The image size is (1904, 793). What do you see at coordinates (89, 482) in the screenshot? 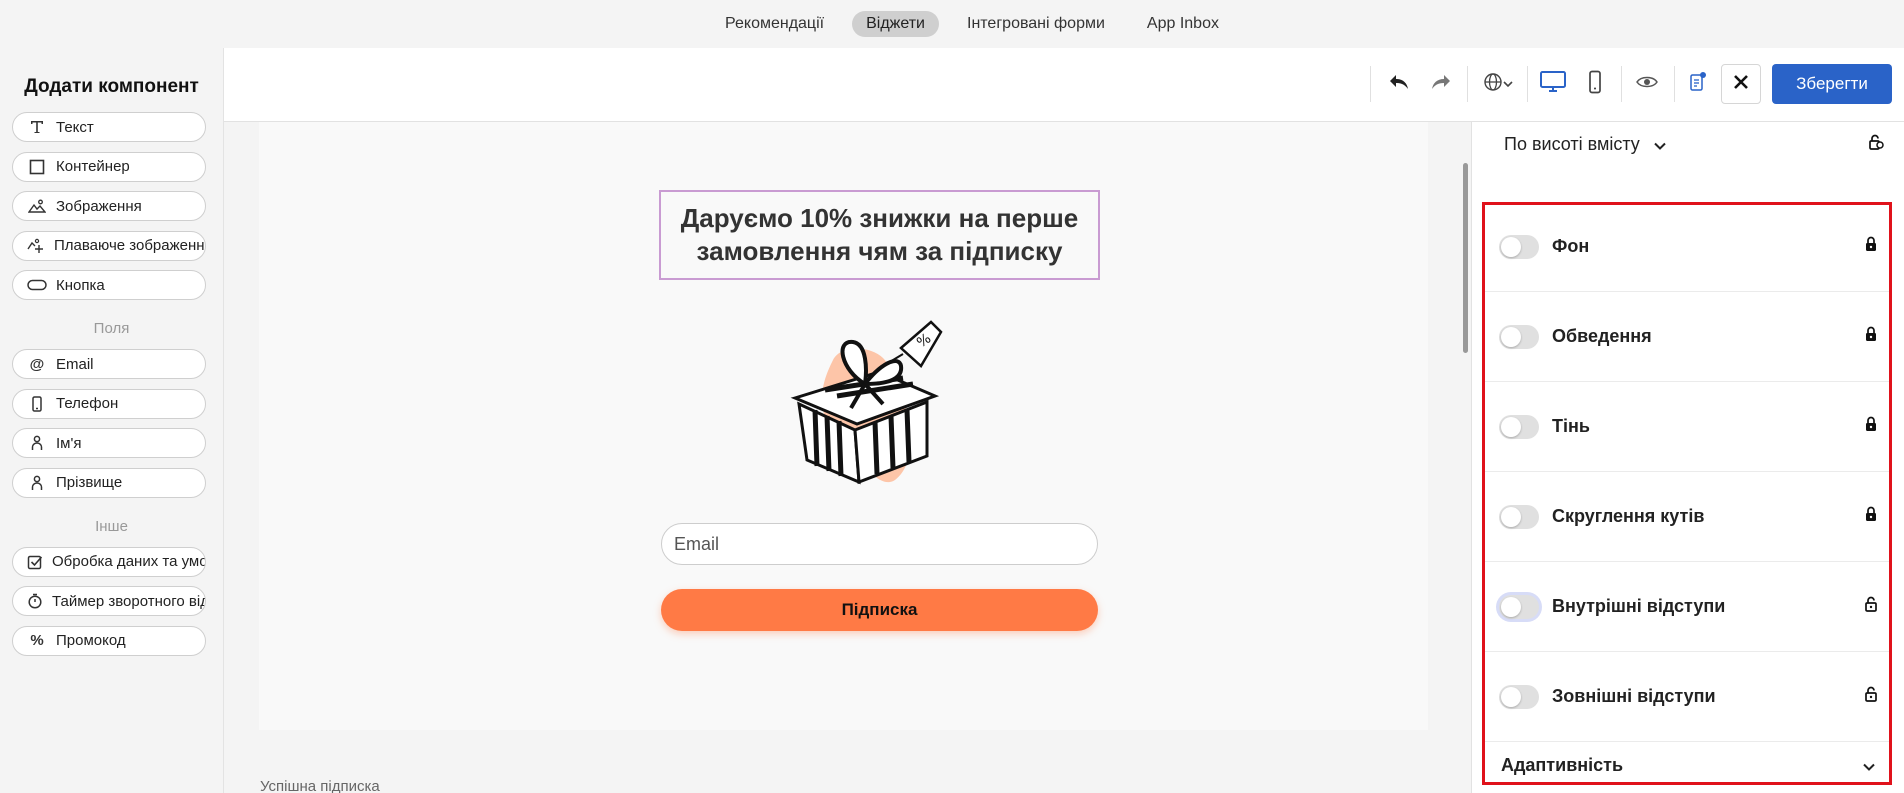
I see `component-label: Прізвище` at bounding box center [89, 482].